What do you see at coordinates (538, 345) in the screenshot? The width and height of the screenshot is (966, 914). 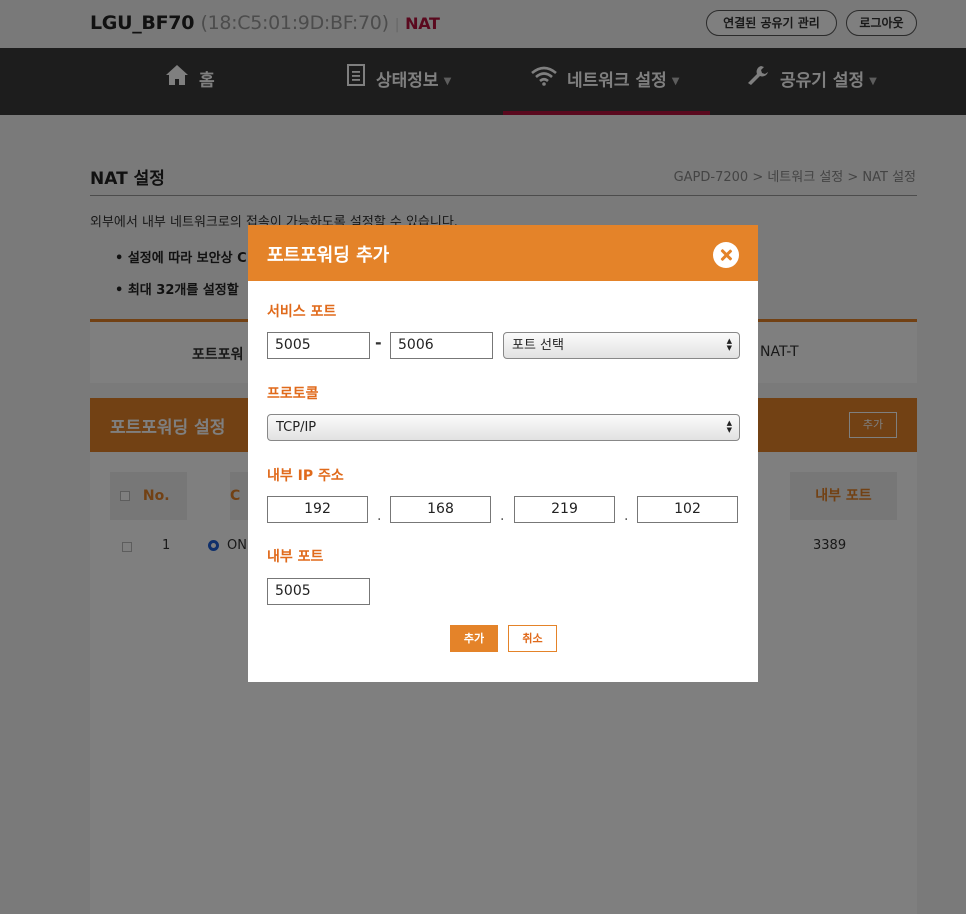 I see `port-select-value: 포트 선택` at bounding box center [538, 345].